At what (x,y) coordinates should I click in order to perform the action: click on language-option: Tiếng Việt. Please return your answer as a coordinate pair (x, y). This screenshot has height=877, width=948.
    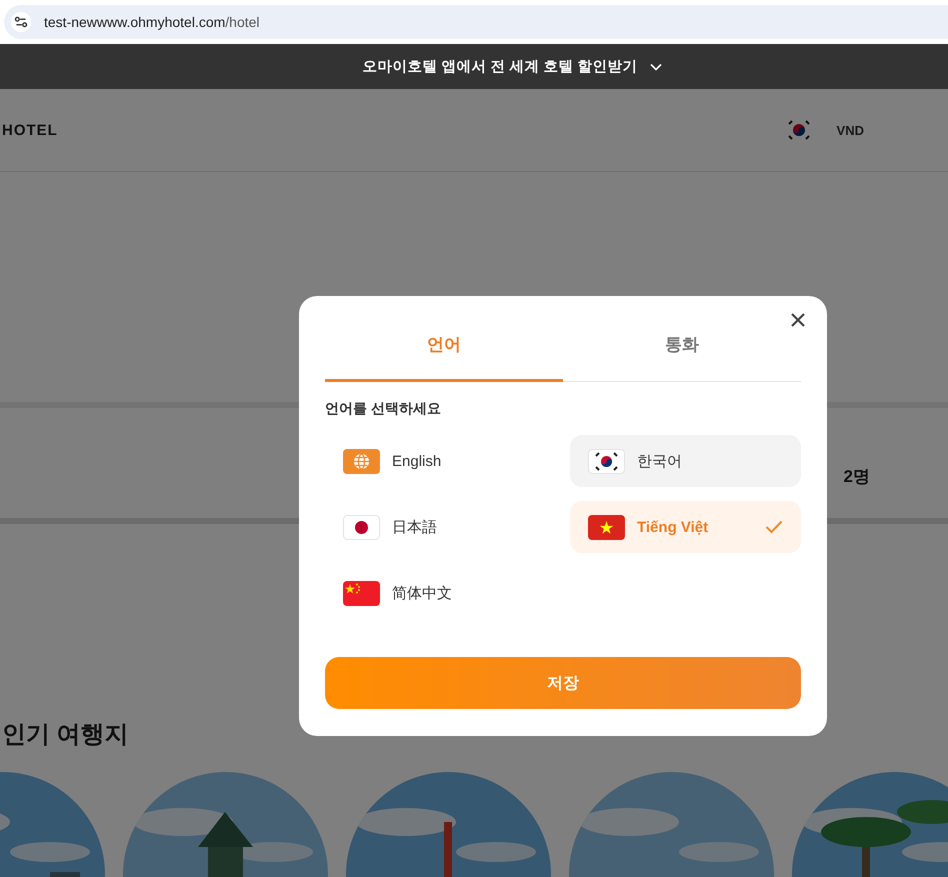
    Looking at the image, I should click on (685, 527).